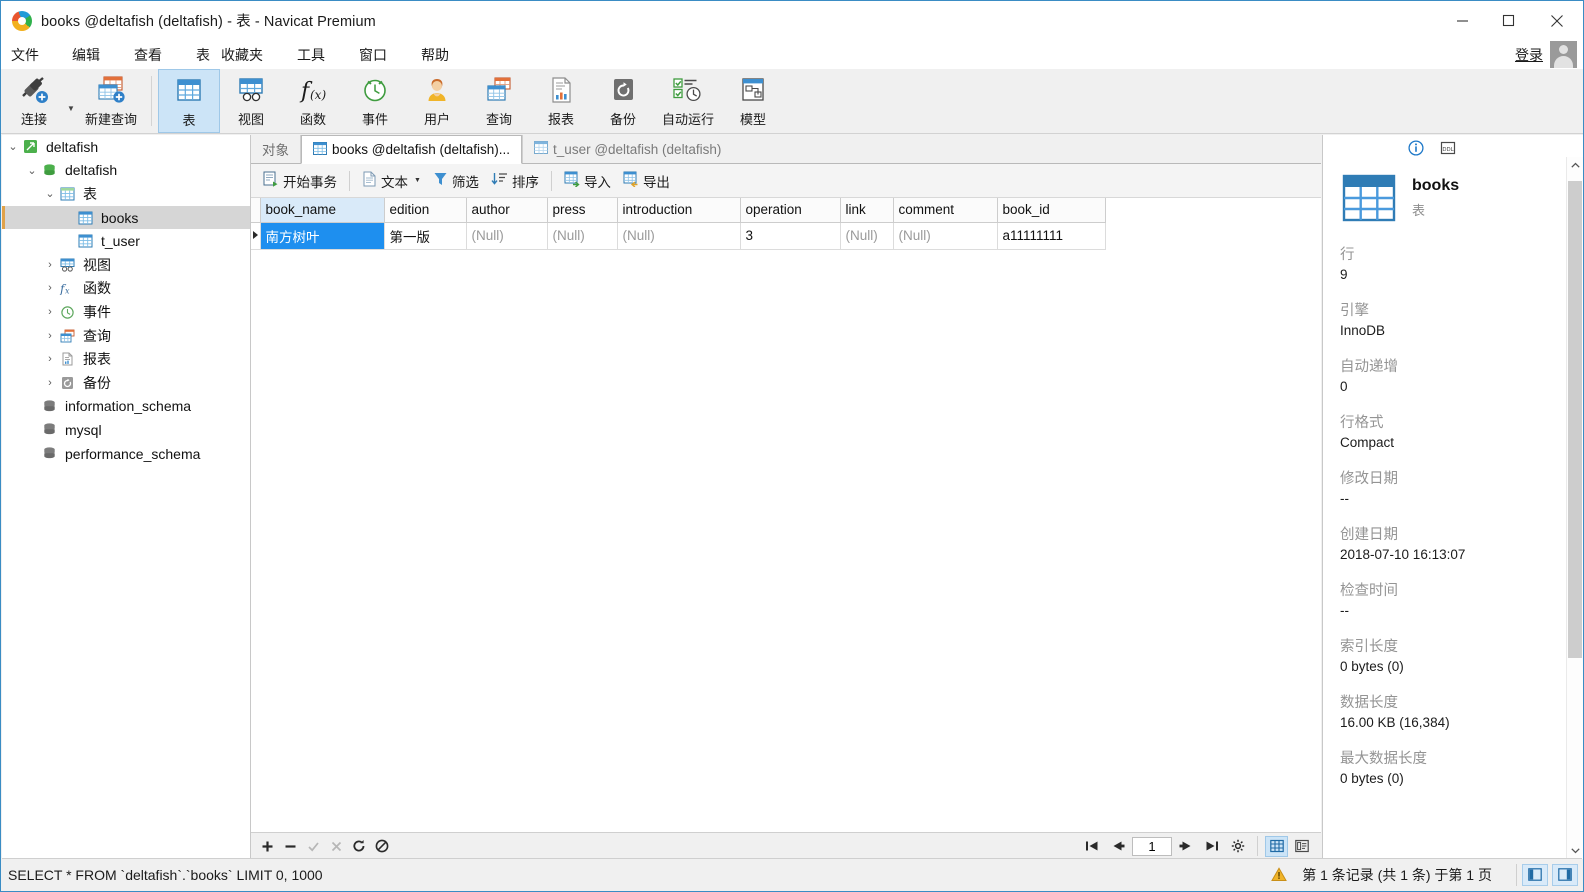  Describe the element at coordinates (382, 846) in the screenshot. I see `stop-icon` at that location.